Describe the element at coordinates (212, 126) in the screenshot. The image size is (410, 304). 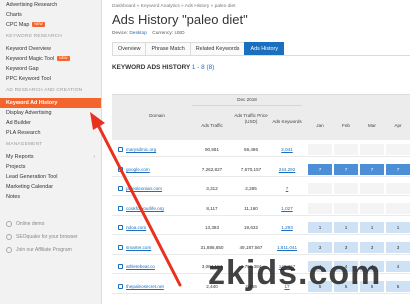
I see `col-header-ads-traffic: Ads Traffic` at that location.